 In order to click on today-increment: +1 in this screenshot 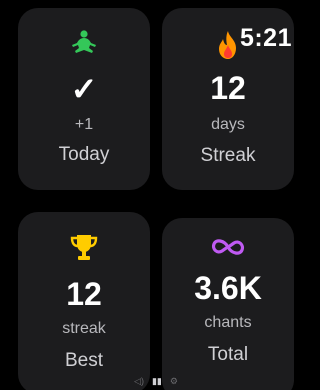, I will do `click(84, 124)`.